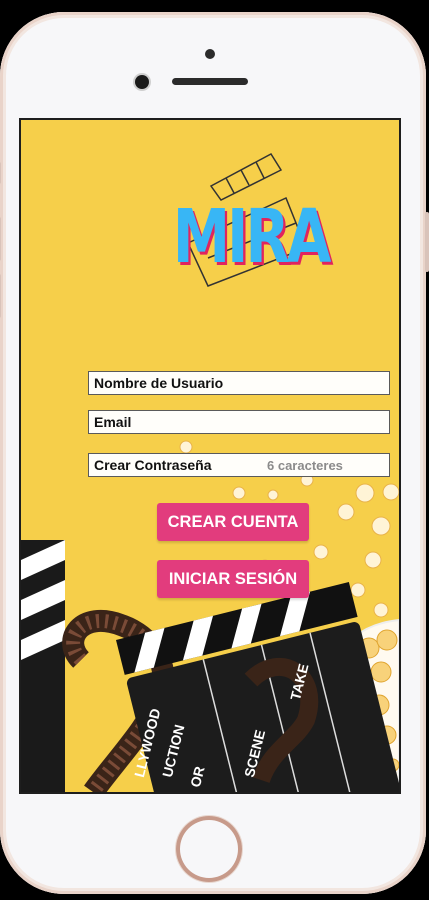 This screenshot has height=900, width=429. I want to click on logo: MIRA, so click(244, 218).